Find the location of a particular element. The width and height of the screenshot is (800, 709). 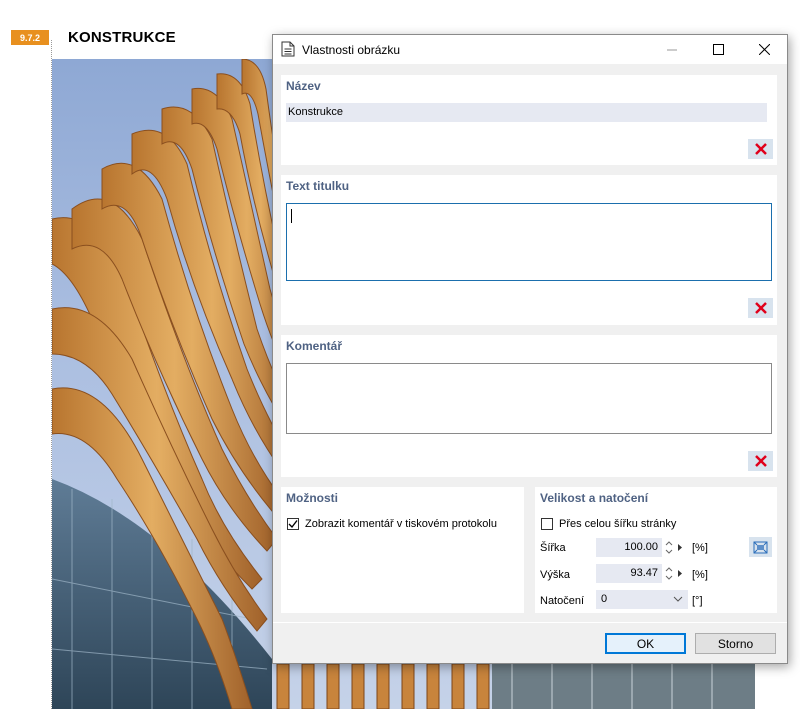

height-input: 93.47 is located at coordinates (629, 573).